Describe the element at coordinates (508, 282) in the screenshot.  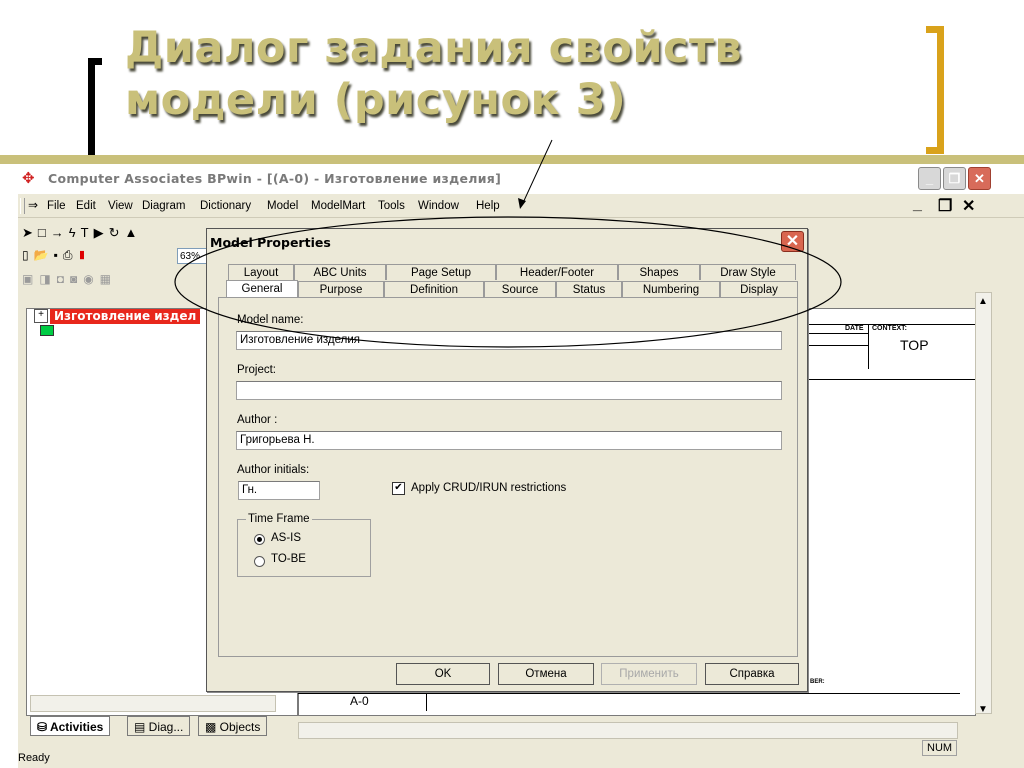
I see `tabs-highlight-ellipse` at that location.